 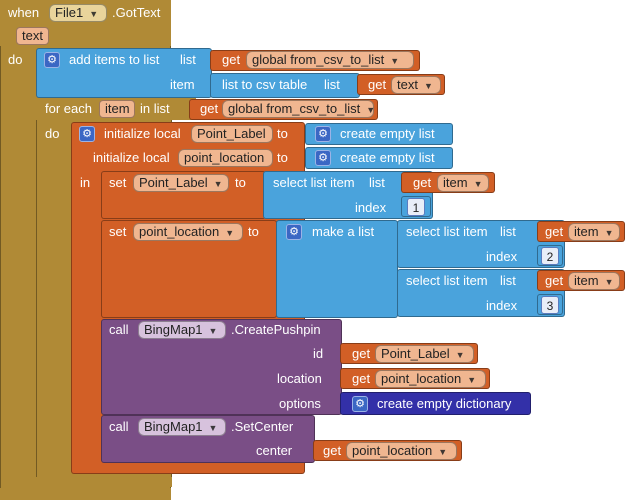 What do you see at coordinates (131, 157) in the screenshot?
I see `init-local-label-2: initialize local` at bounding box center [131, 157].